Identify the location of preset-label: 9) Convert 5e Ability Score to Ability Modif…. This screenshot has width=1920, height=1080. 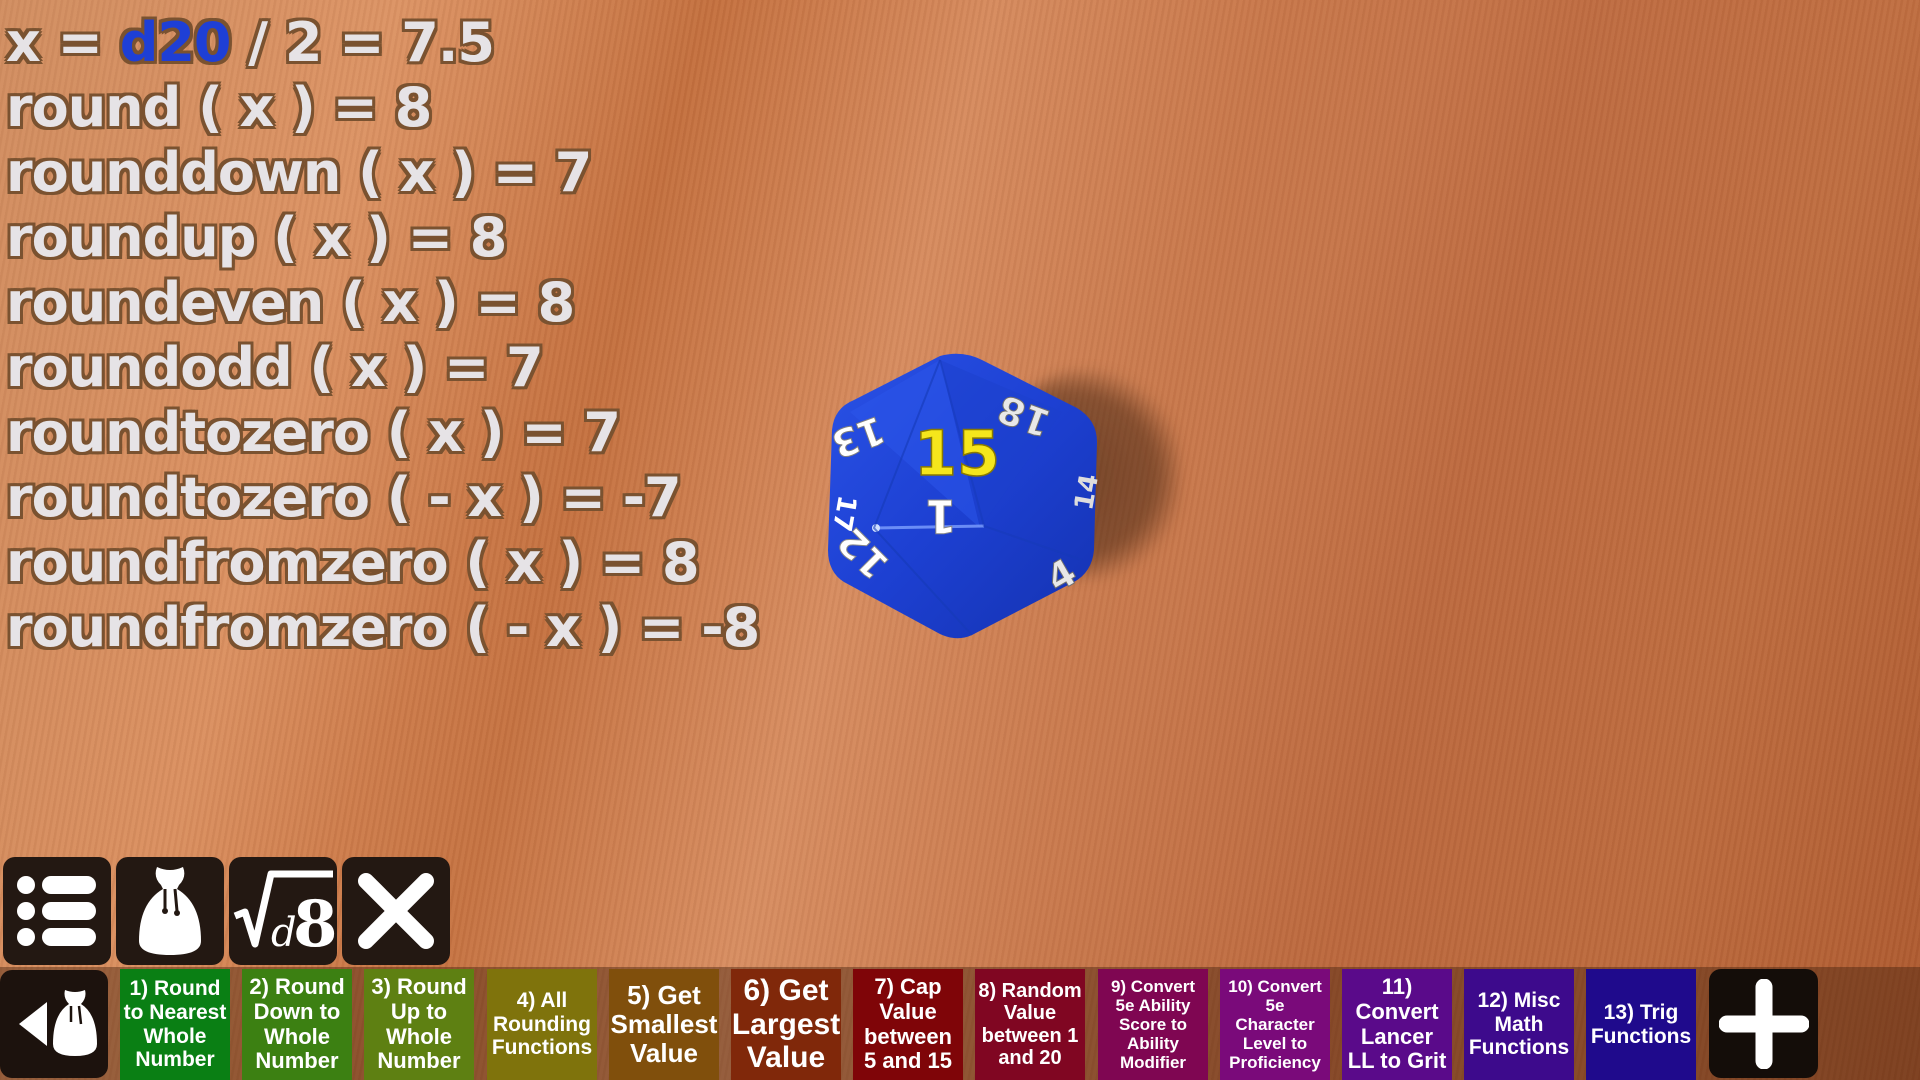
(1153, 1024).